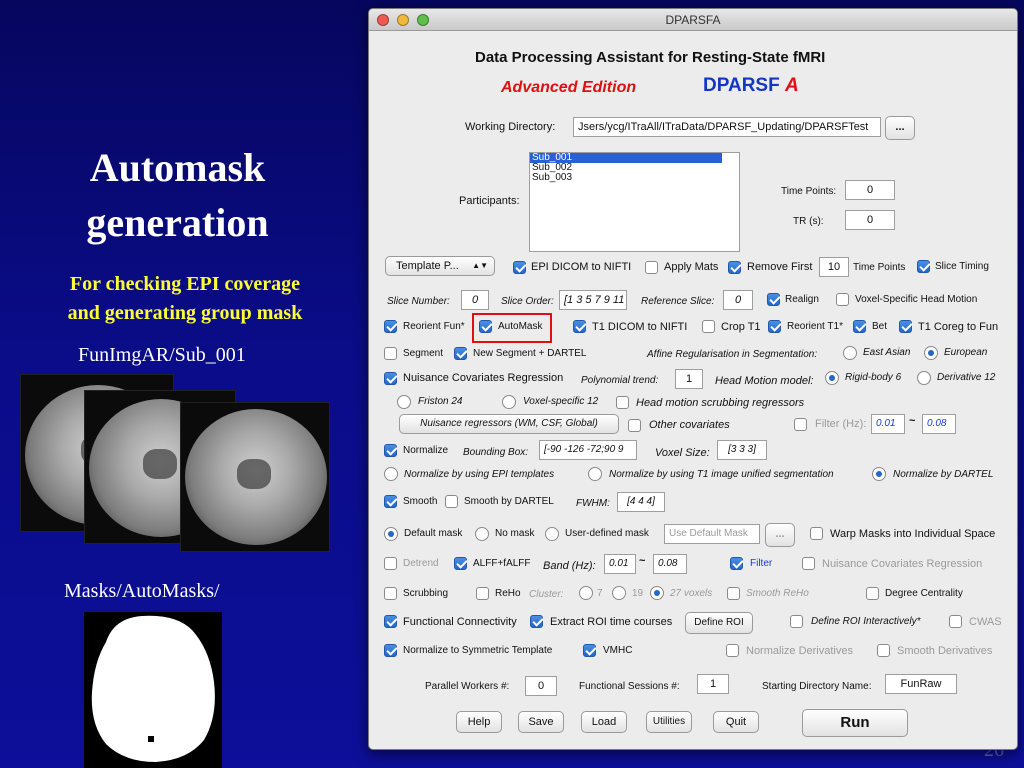 This screenshot has width=1024, height=768. I want to click on zoom-window-button, so click(423, 20).